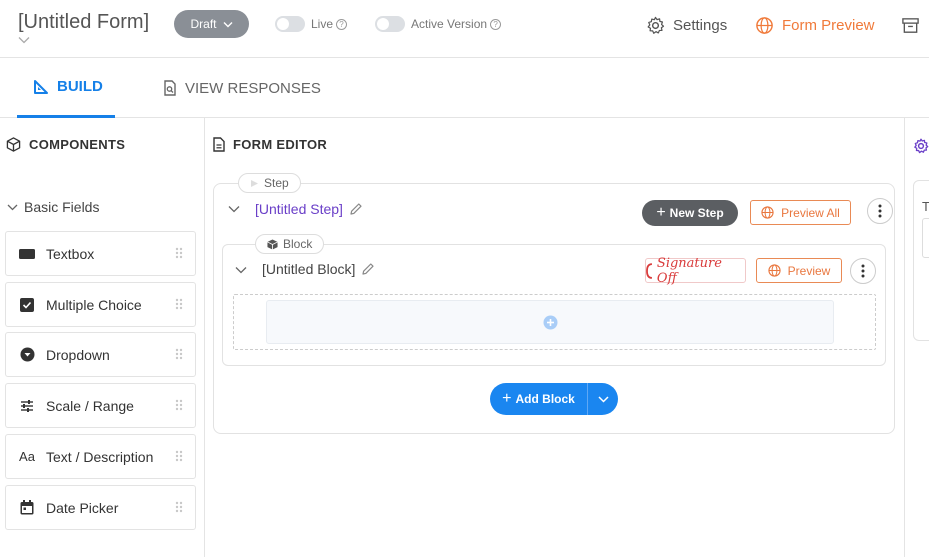 Image resolution: width=929 pixels, height=557 pixels. I want to click on dropdown-circle-icon, so click(27, 355).